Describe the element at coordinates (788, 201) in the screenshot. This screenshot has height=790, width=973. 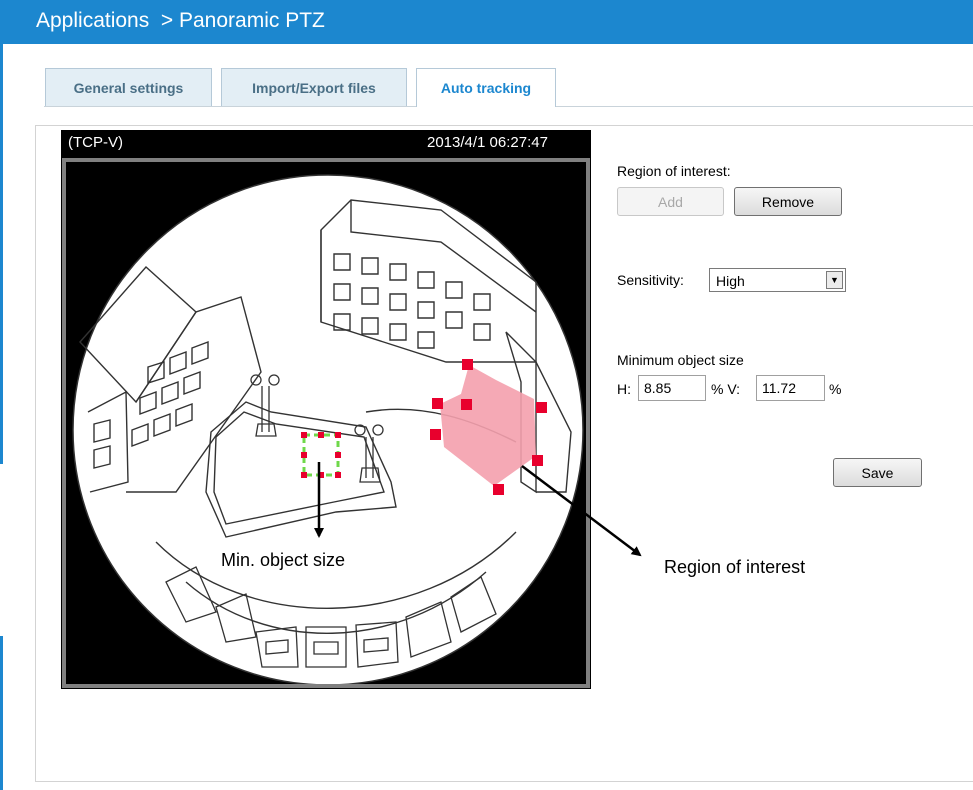
I see `remove-roi-button: Remove` at that location.